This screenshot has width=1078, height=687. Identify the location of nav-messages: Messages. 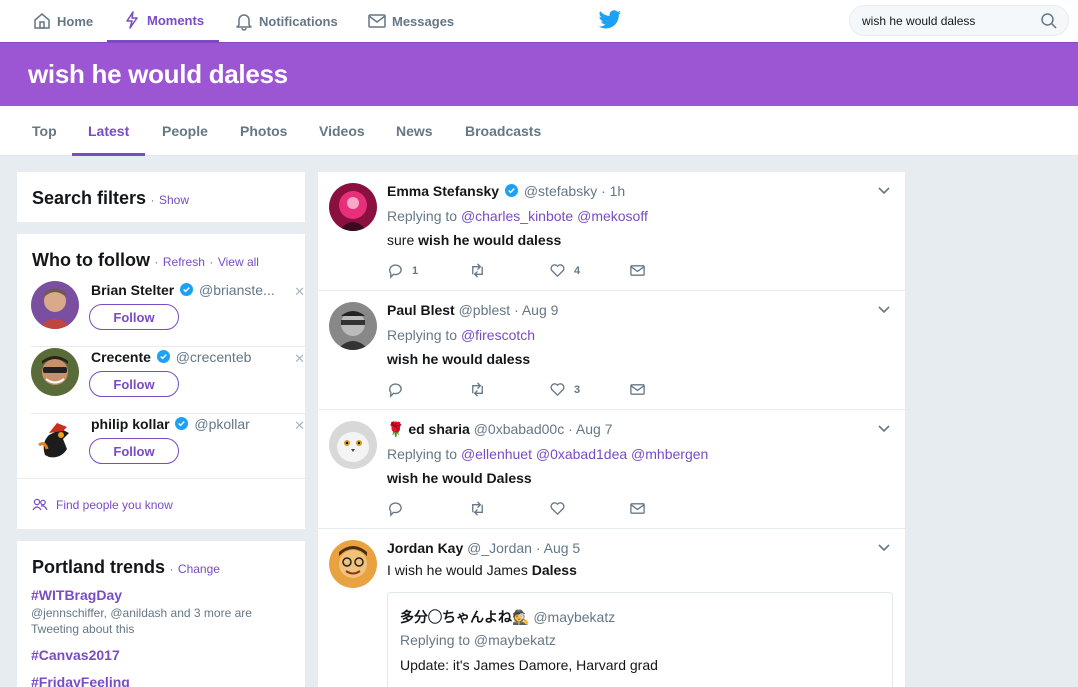
(410, 21).